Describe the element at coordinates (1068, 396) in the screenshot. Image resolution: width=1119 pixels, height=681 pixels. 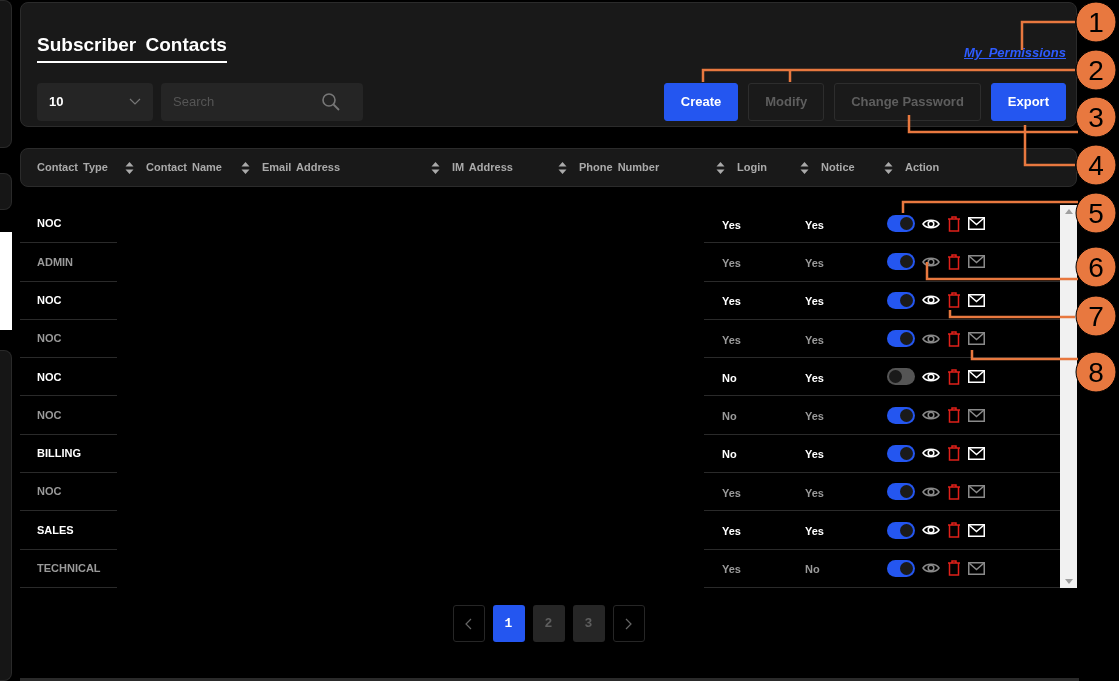
I see `scrollbar` at that location.